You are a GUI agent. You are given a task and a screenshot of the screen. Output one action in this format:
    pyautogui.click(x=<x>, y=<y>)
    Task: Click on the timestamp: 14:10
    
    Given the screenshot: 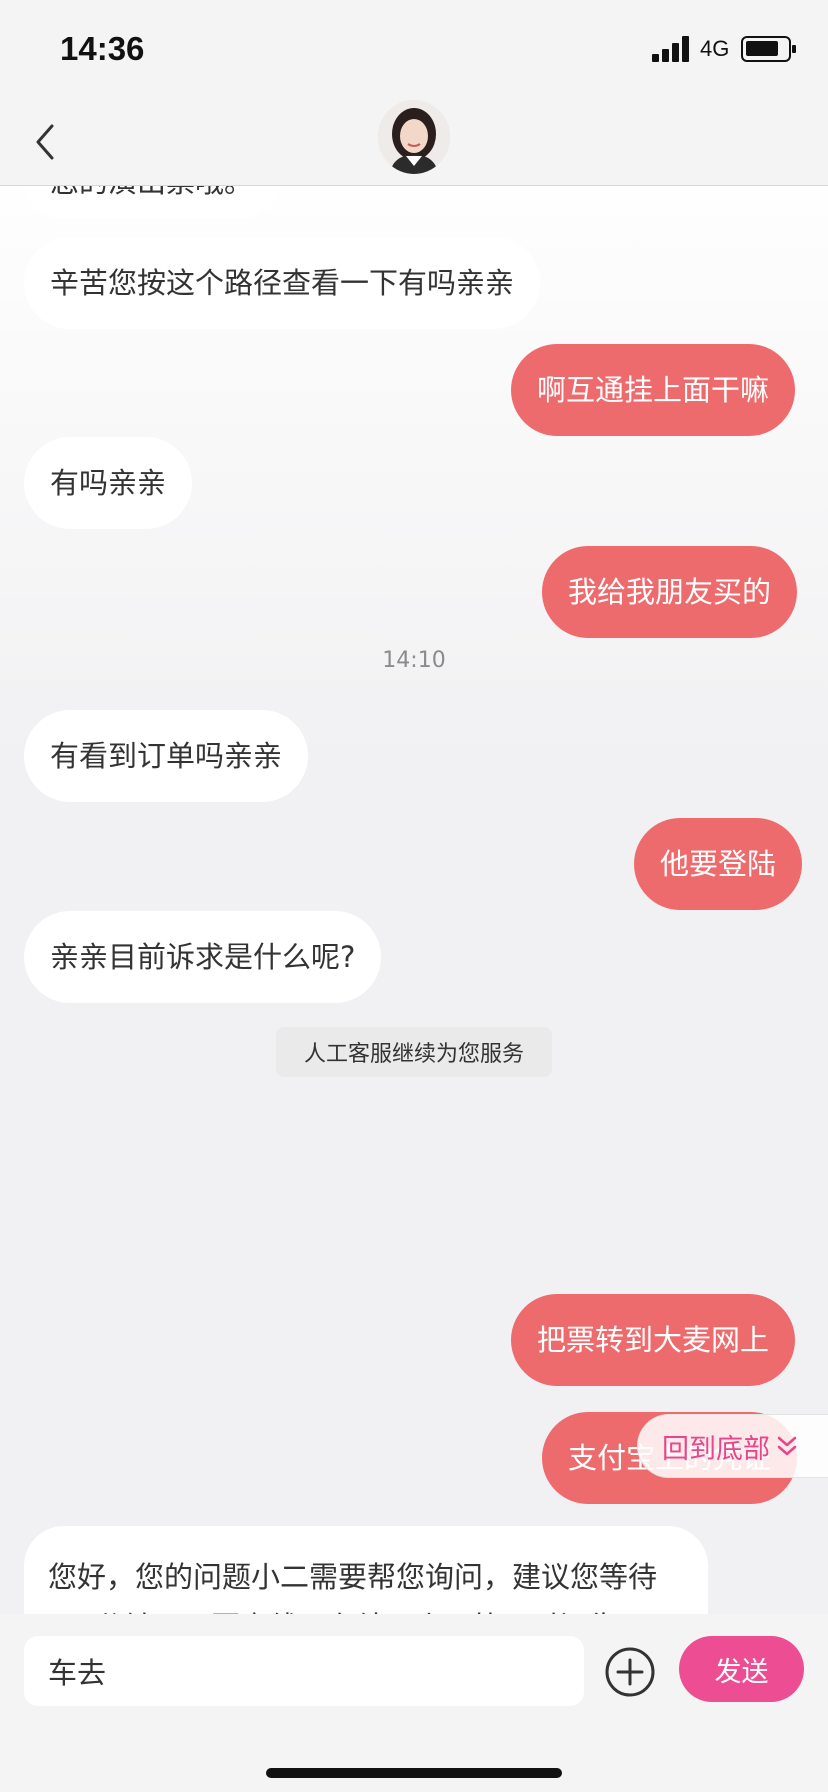 What is the action you would take?
    pyautogui.click(x=414, y=660)
    